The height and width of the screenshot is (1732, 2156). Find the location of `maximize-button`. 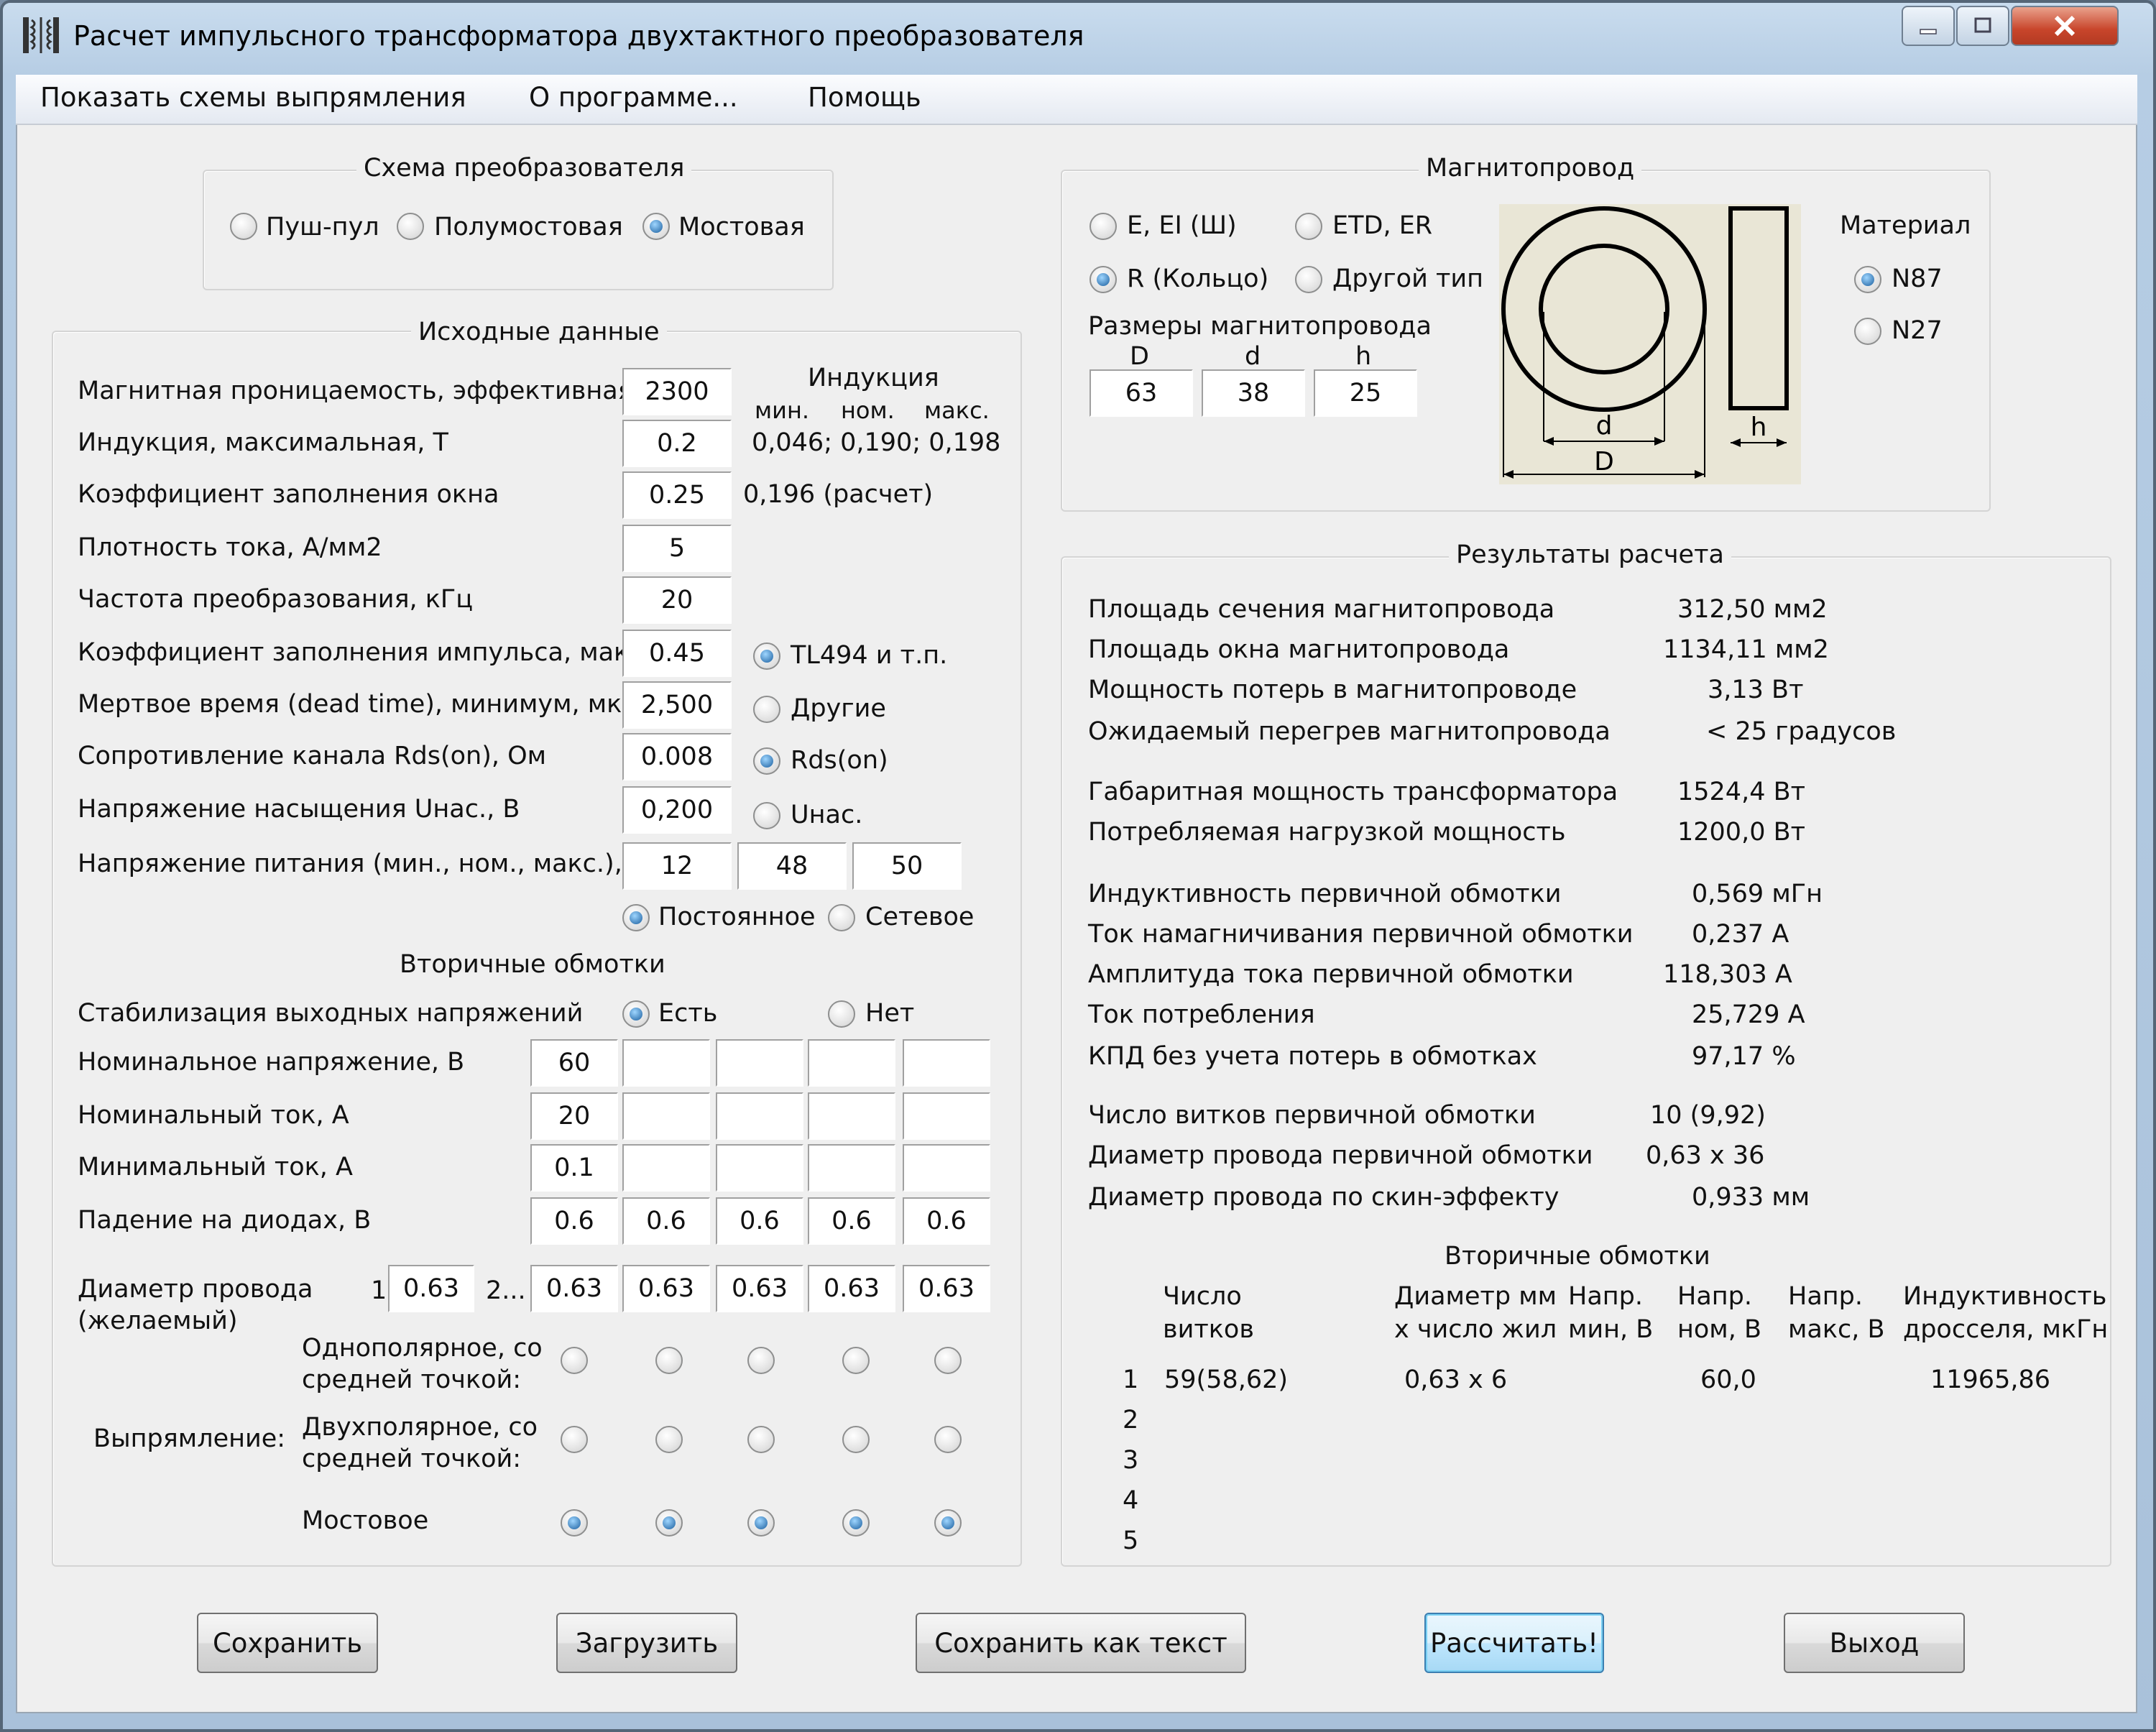

maximize-button is located at coordinates (1983, 26).